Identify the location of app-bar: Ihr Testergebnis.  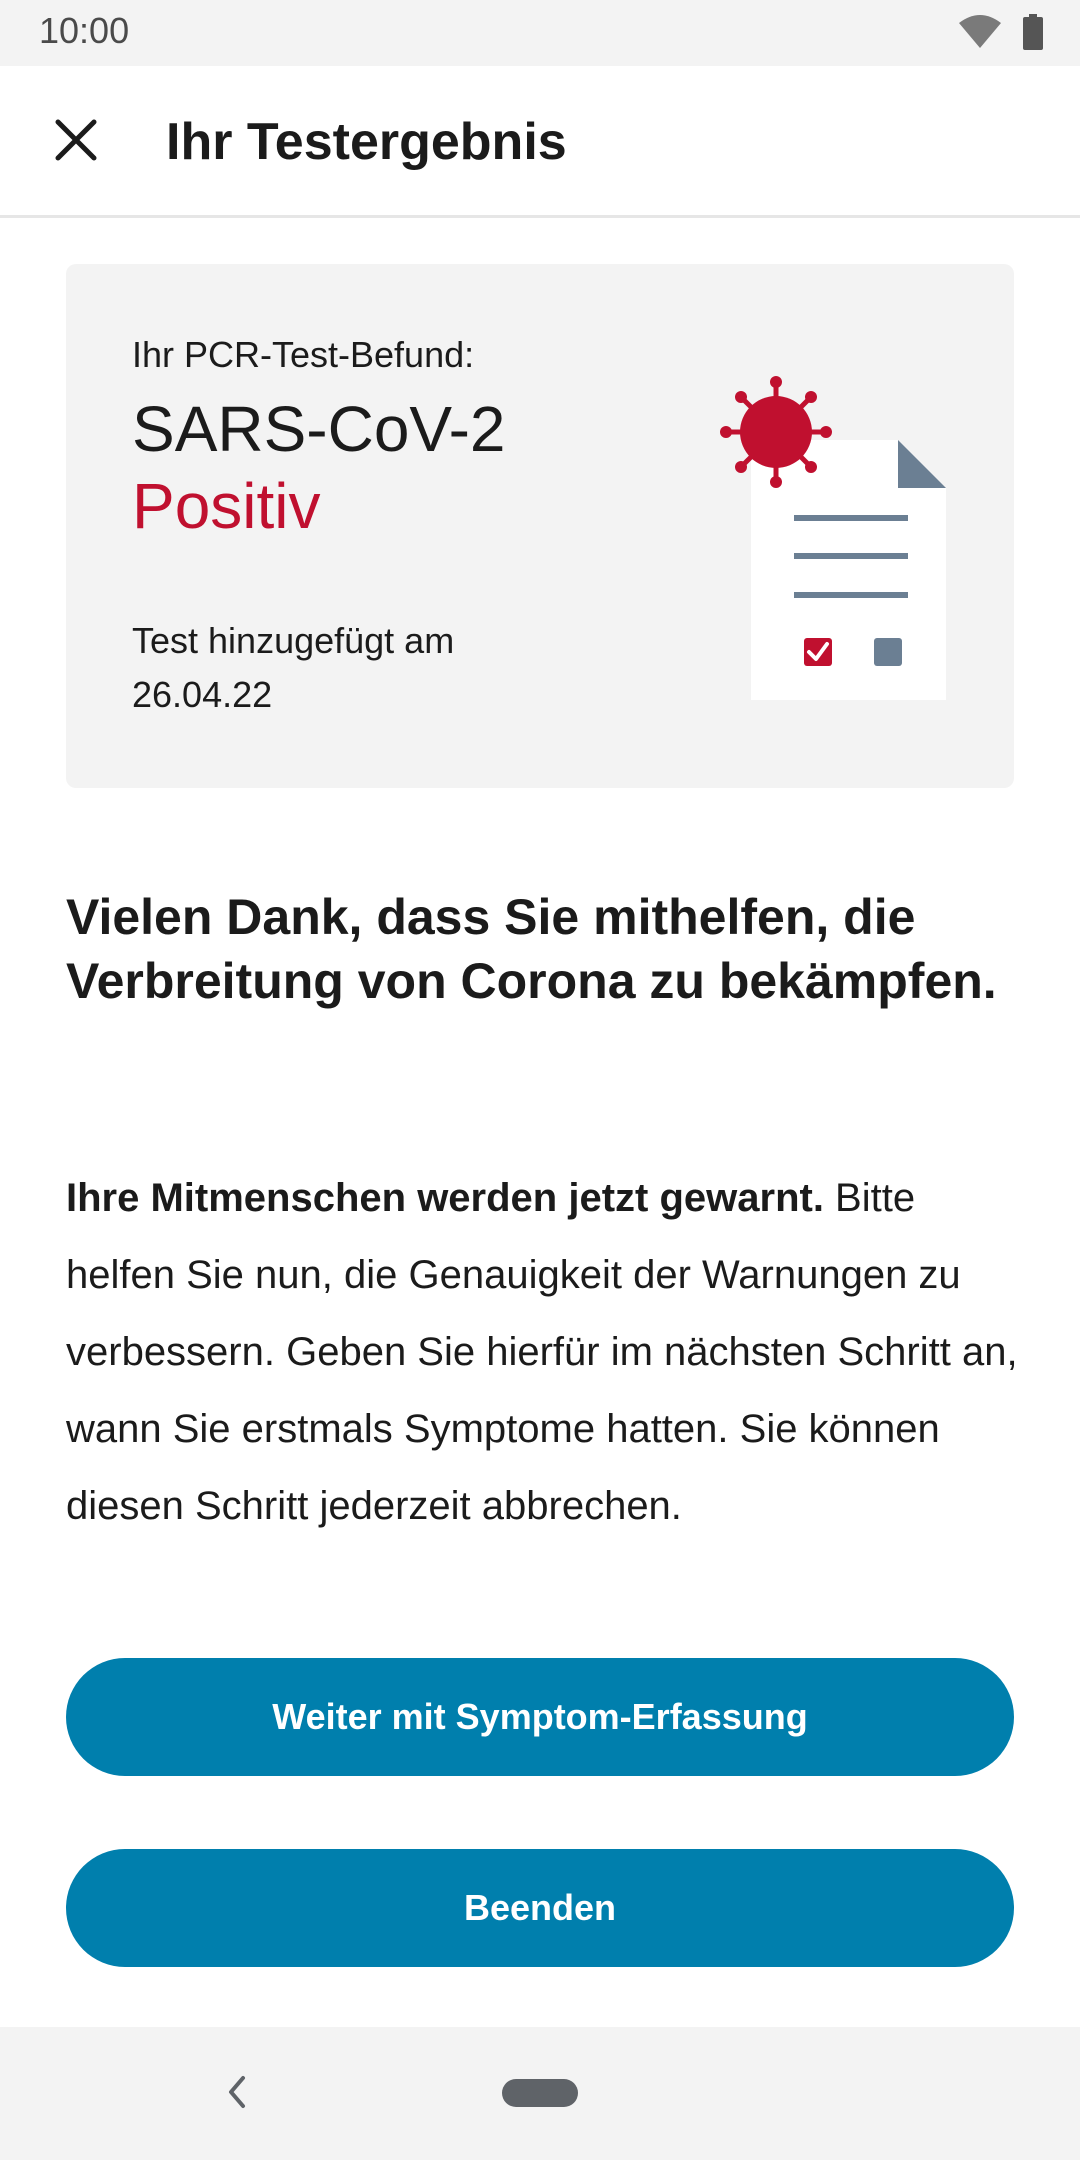
(540, 142).